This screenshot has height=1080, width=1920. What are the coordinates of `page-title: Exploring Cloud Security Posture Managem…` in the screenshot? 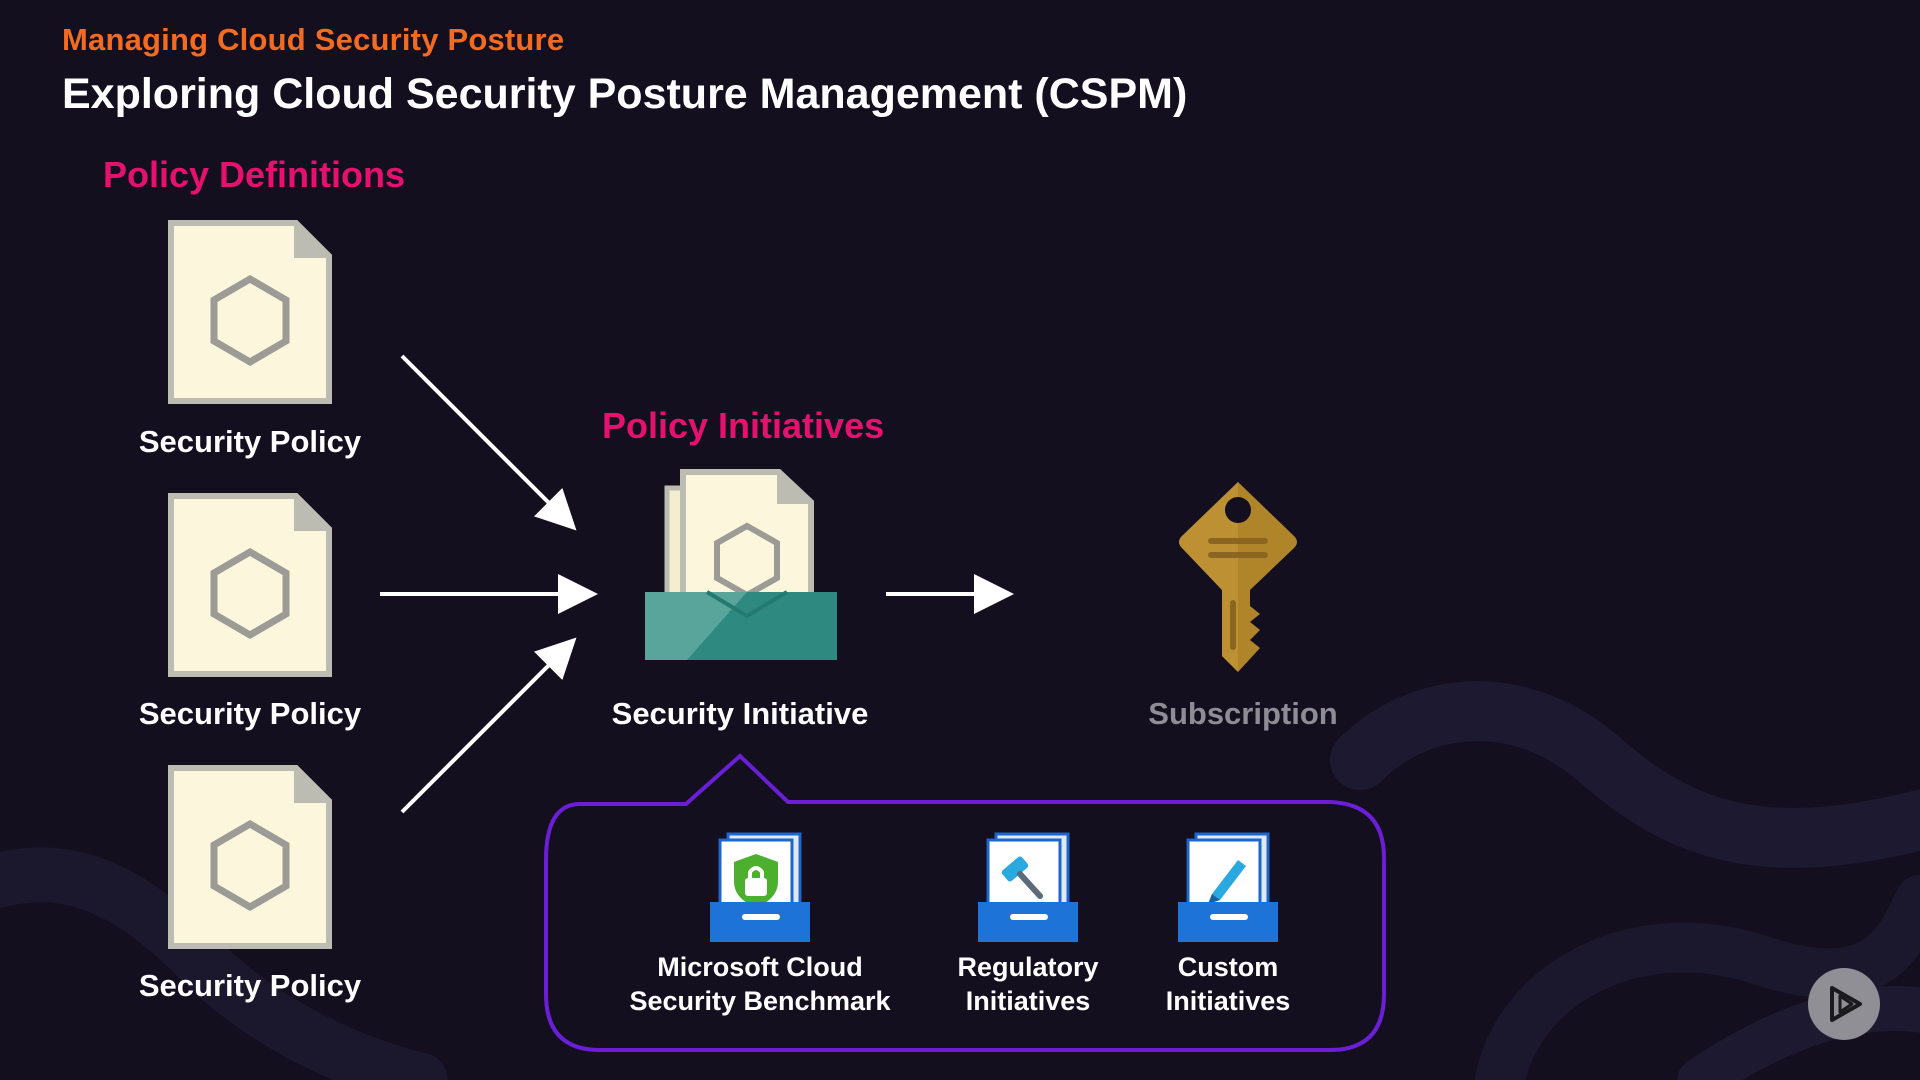 It's located at (625, 94).